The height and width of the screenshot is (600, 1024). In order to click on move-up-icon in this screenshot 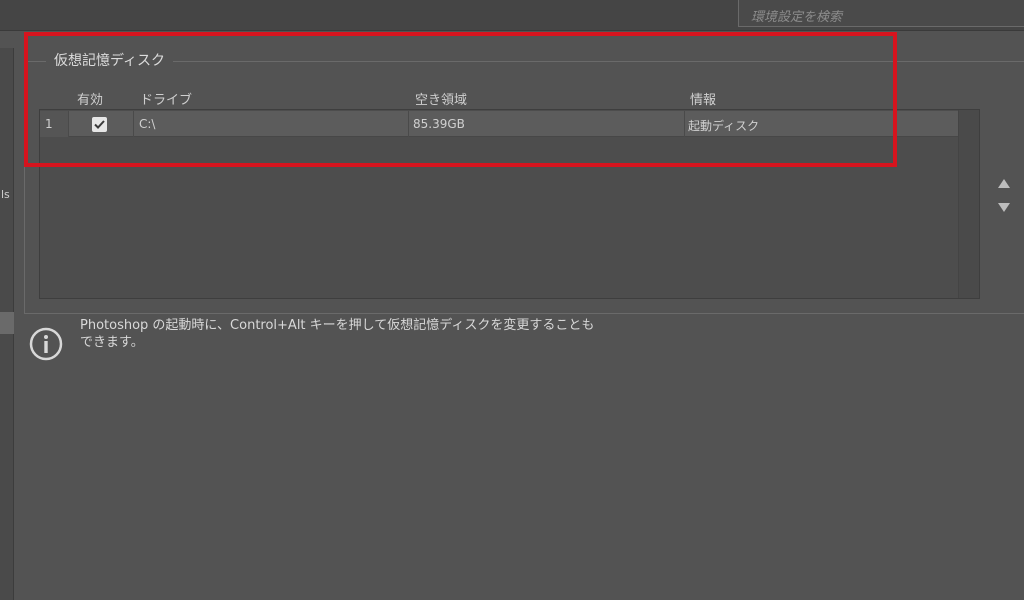, I will do `click(1004, 183)`.